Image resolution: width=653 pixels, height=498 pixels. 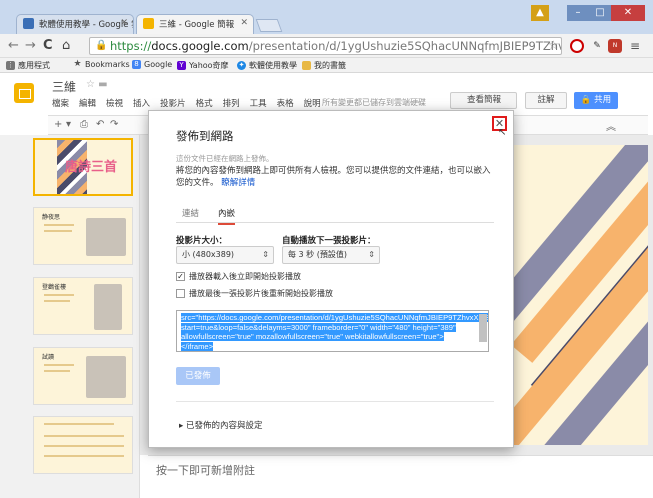 I want to click on extension-new-icon: N, so click(x=615, y=46).